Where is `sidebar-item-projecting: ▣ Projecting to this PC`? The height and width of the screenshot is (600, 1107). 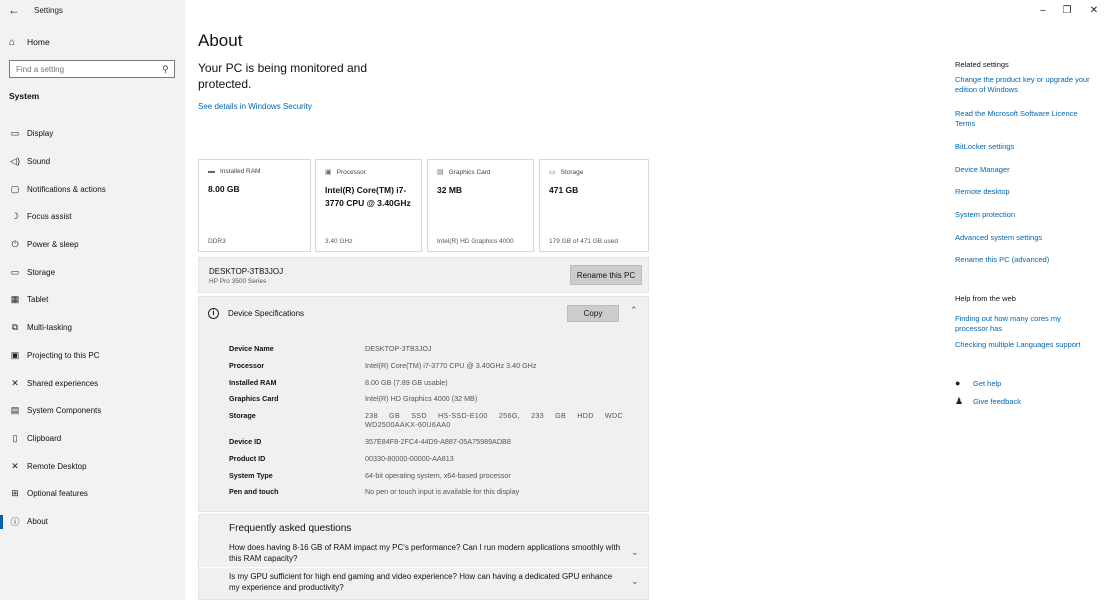 sidebar-item-projecting: ▣ Projecting to this PC is located at coordinates (92, 356).